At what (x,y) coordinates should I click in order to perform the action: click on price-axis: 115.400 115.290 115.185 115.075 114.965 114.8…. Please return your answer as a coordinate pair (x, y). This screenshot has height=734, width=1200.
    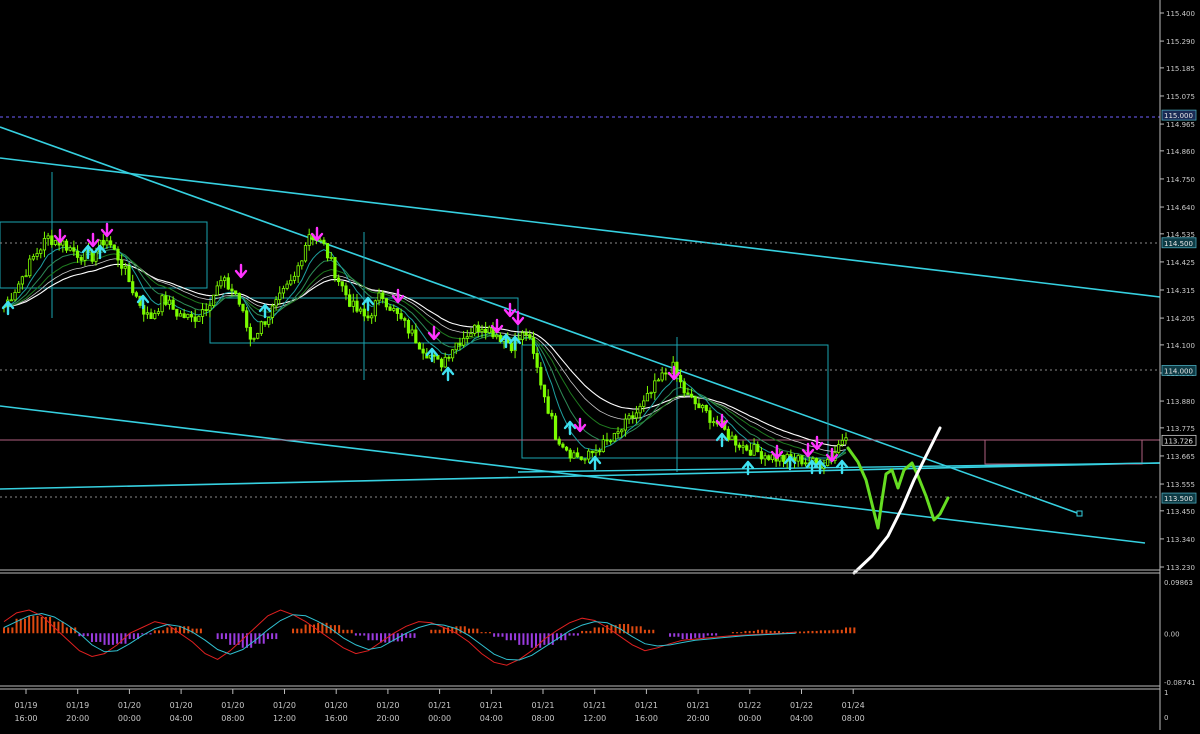
    Looking at the image, I should click on (1177, 291).